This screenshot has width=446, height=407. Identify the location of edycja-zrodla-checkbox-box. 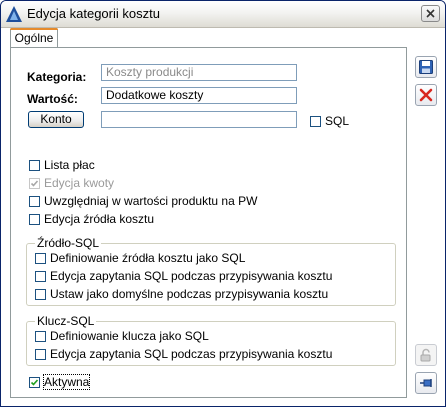
(34, 219).